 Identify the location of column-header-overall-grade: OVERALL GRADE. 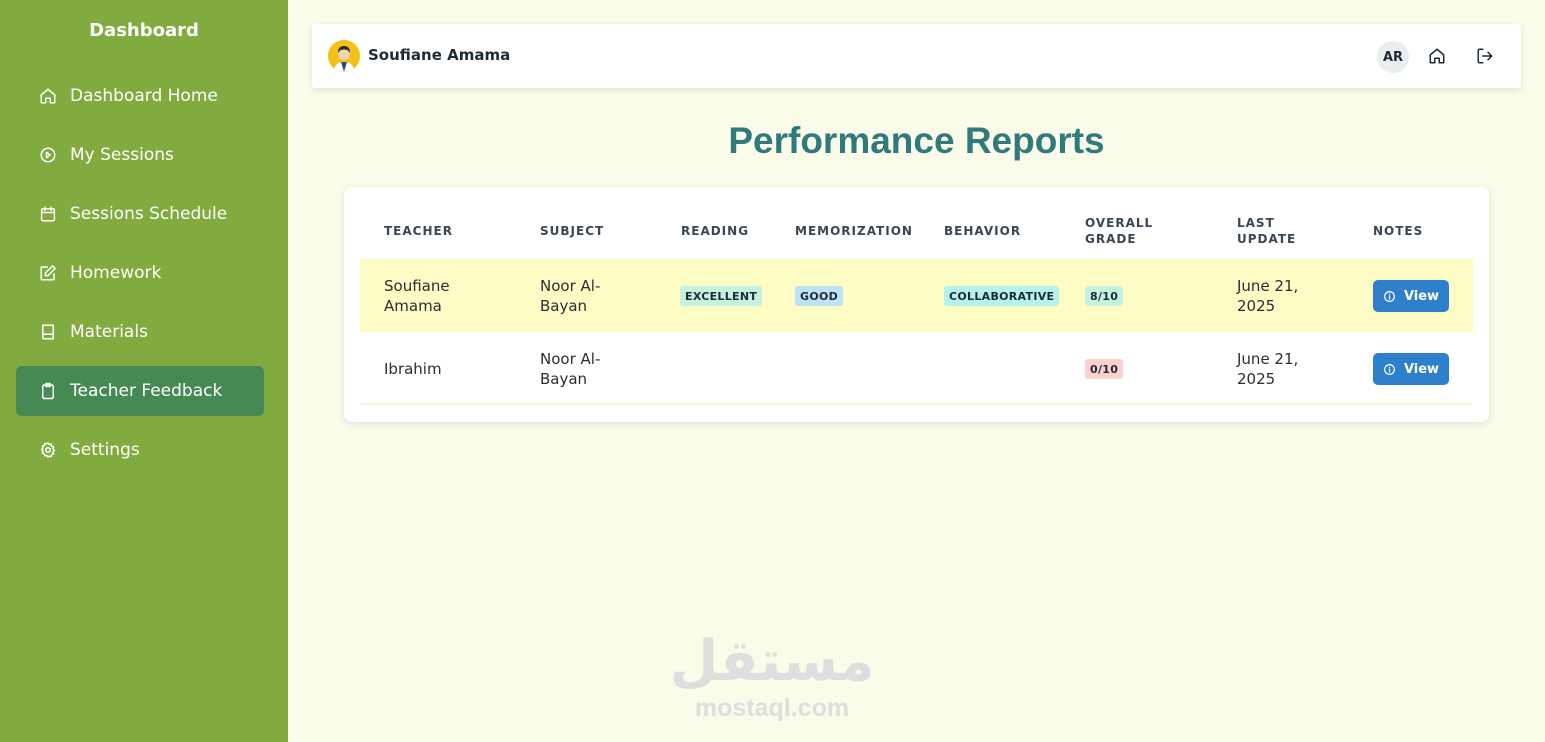
(1119, 231).